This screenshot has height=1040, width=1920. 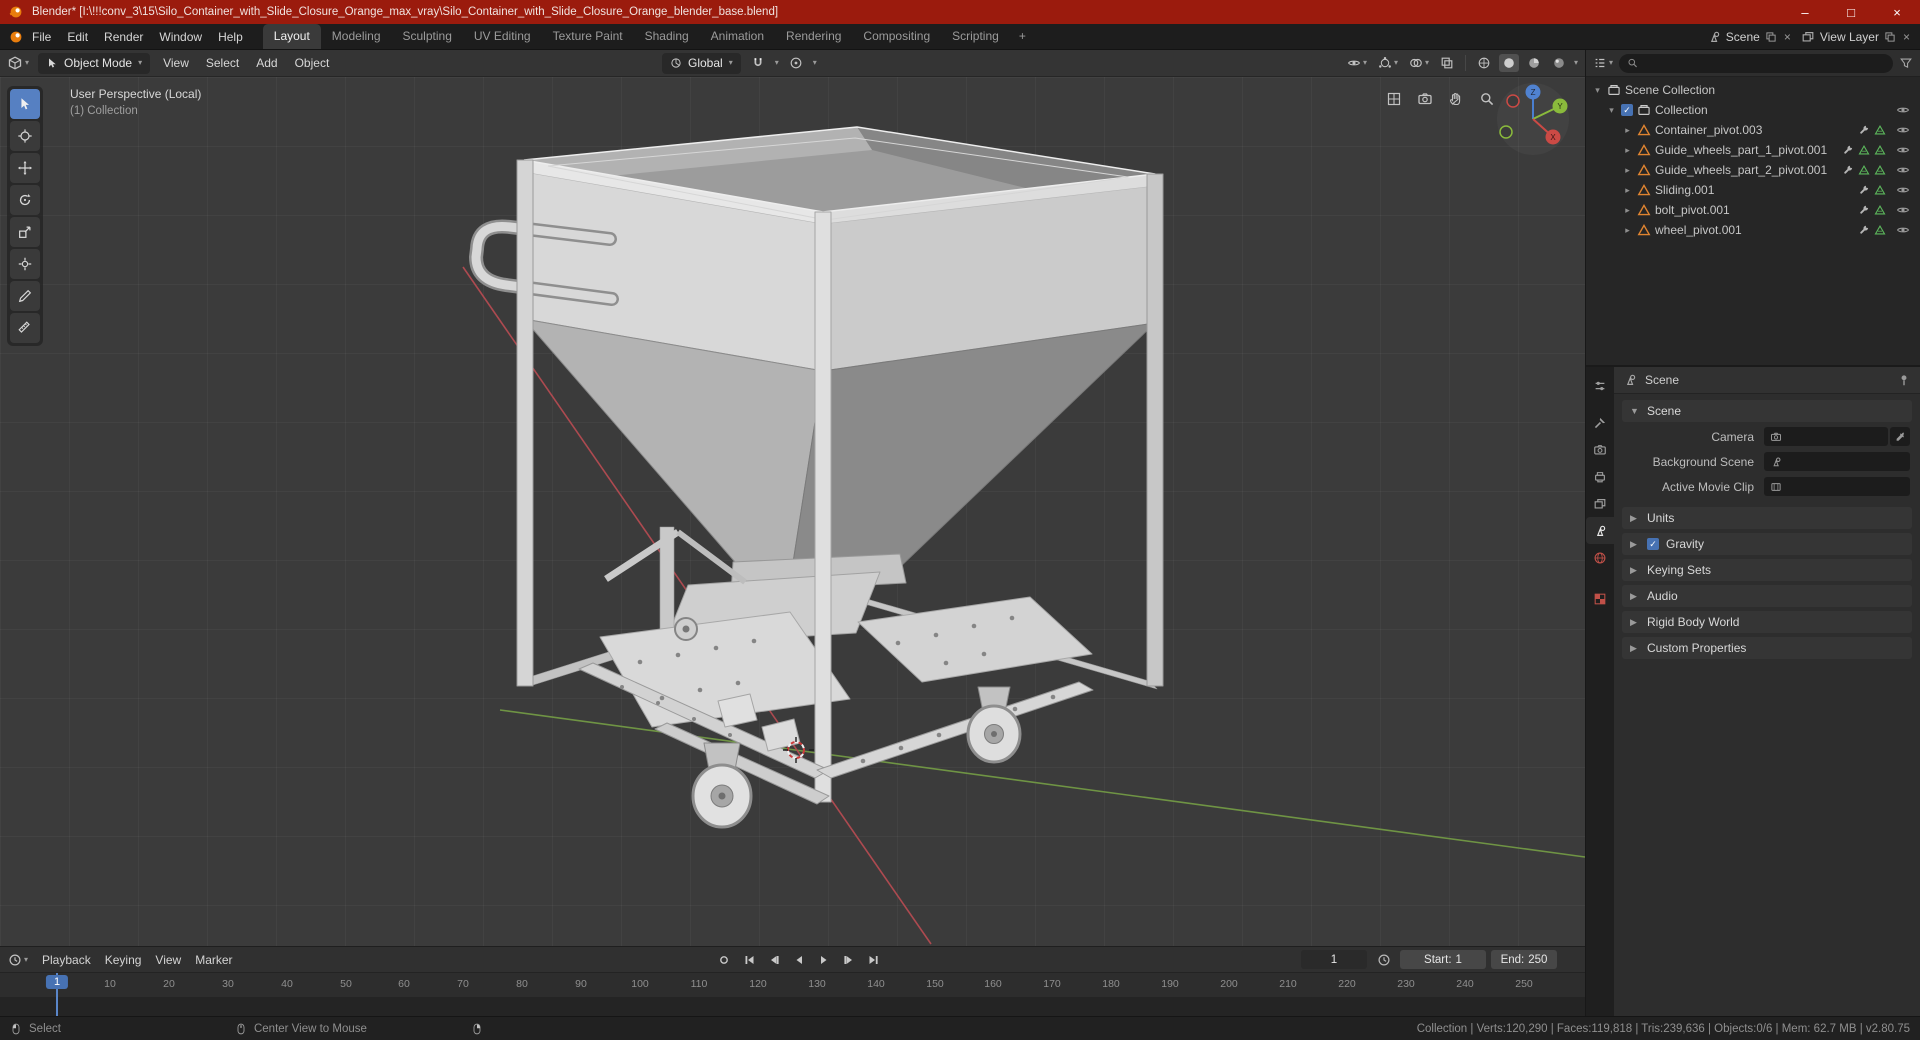 What do you see at coordinates (1524, 959) in the screenshot?
I see `frame-end-field: End: 250` at bounding box center [1524, 959].